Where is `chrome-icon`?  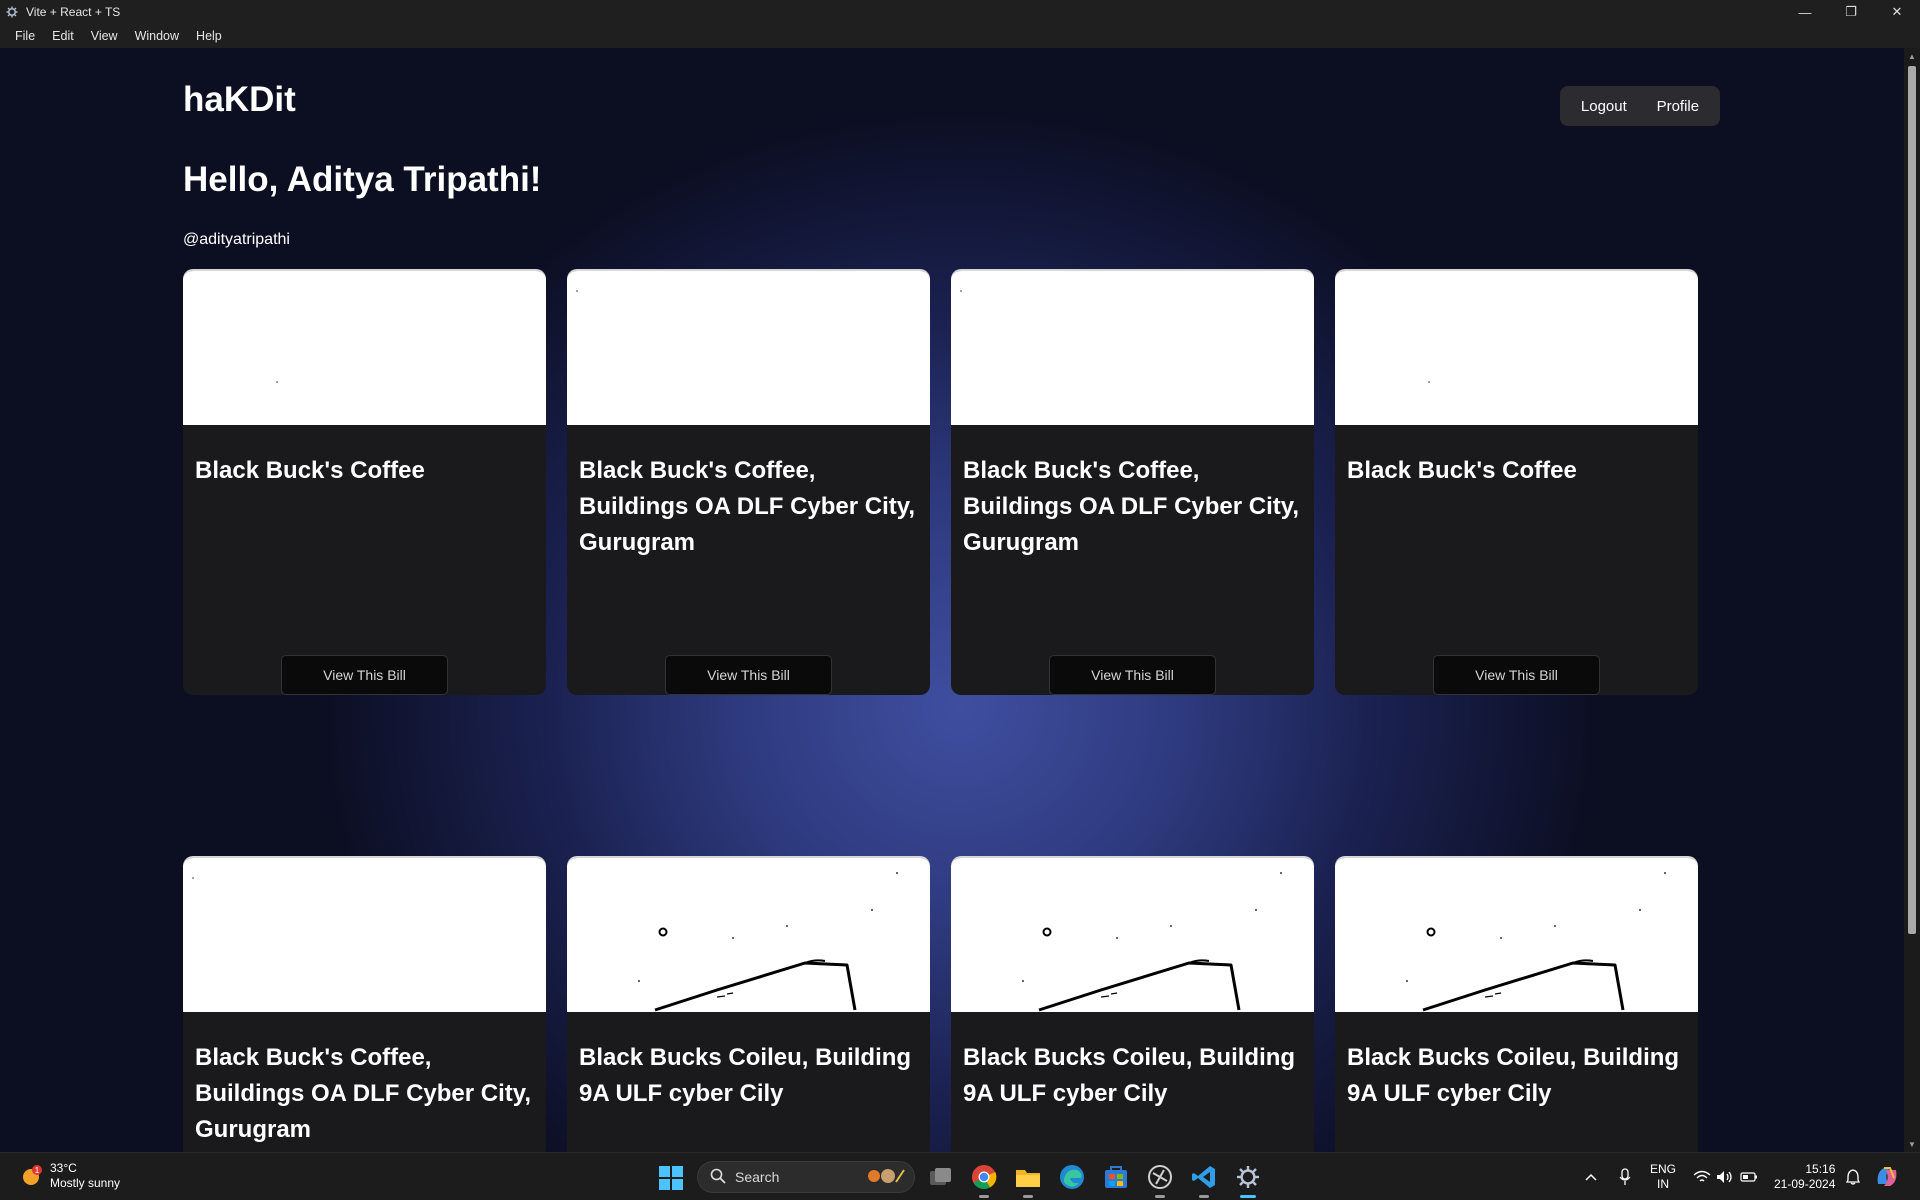
chrome-icon is located at coordinates (984, 1180).